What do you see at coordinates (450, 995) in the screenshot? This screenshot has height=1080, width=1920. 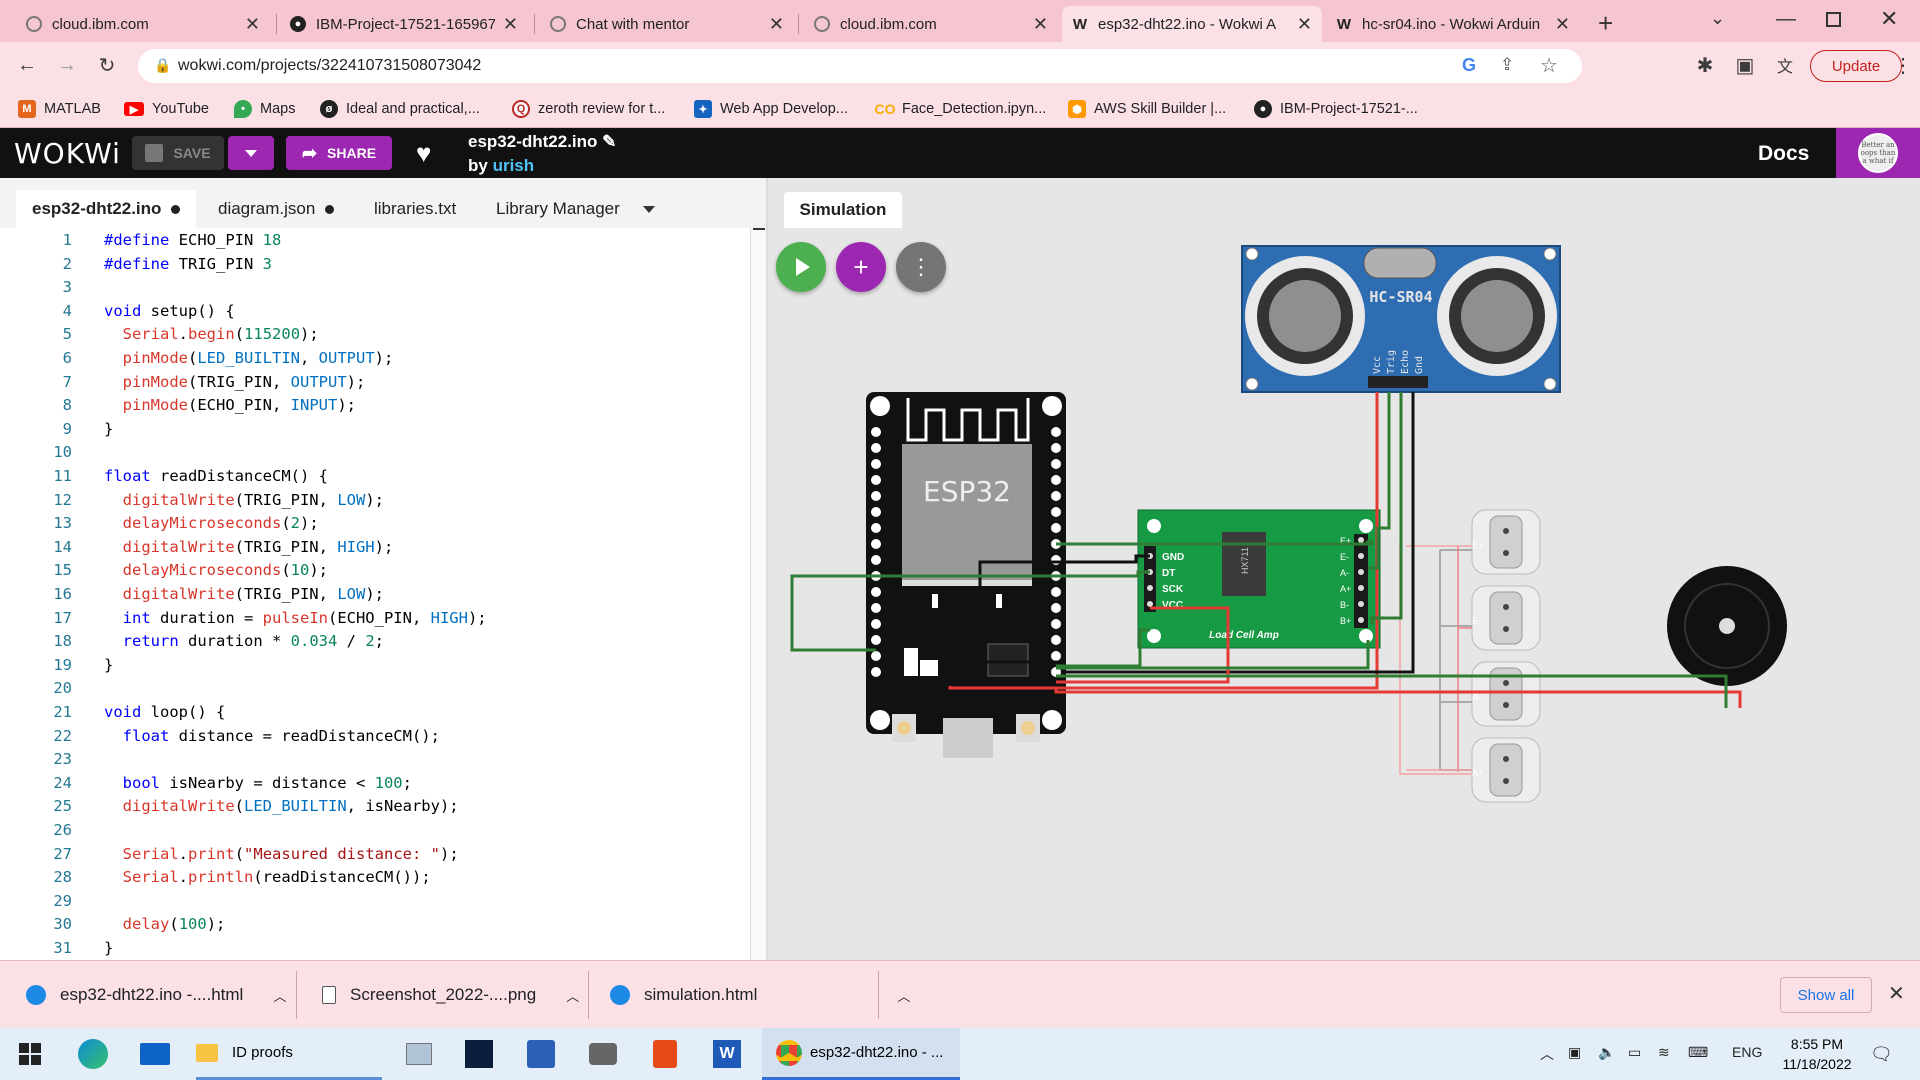 I see `download-item: Screenshot_2022-....png ︿` at bounding box center [450, 995].